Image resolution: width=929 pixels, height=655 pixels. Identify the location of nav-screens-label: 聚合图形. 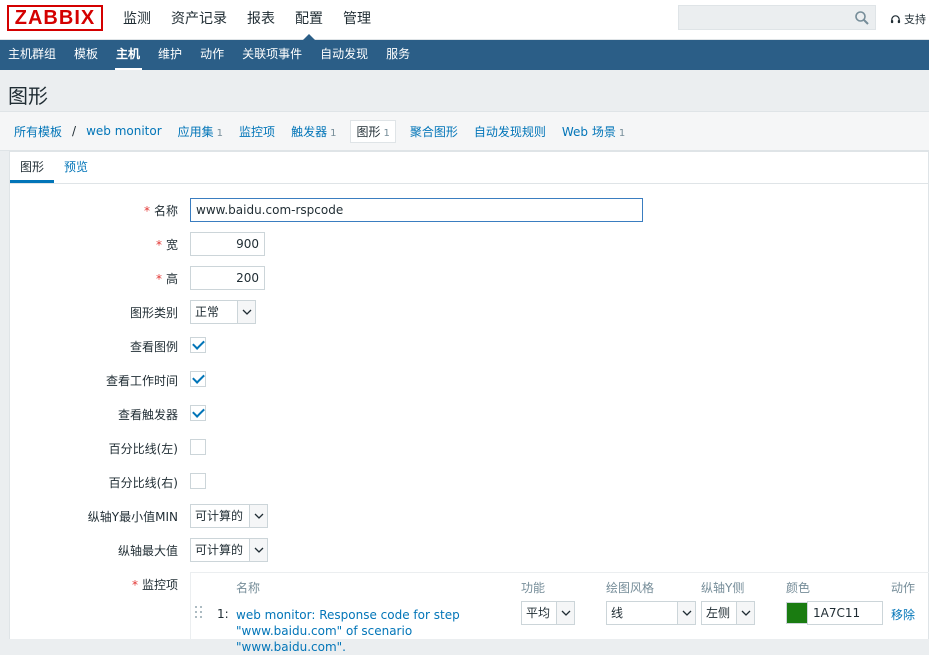
(433, 131).